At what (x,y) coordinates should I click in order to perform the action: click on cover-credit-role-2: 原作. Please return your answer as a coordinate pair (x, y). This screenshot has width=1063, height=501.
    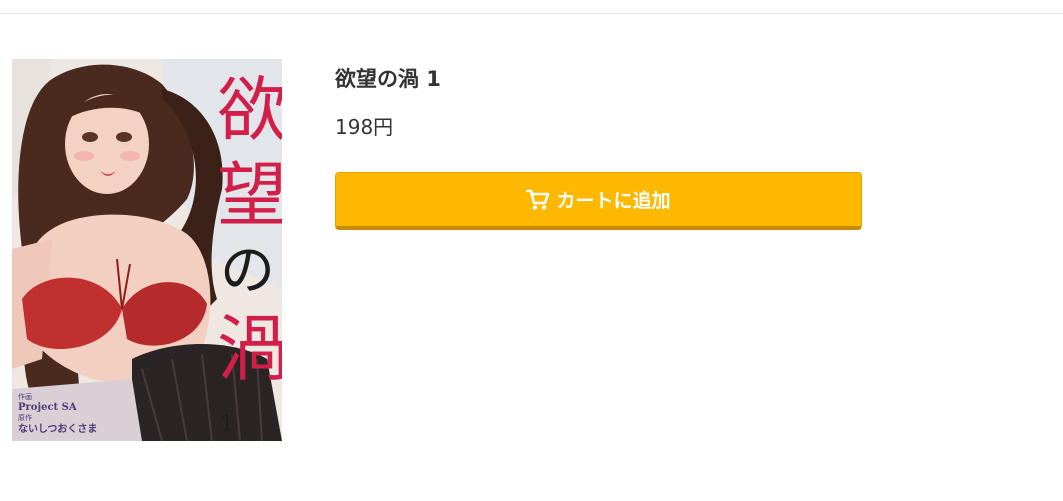
    Looking at the image, I should click on (25, 417).